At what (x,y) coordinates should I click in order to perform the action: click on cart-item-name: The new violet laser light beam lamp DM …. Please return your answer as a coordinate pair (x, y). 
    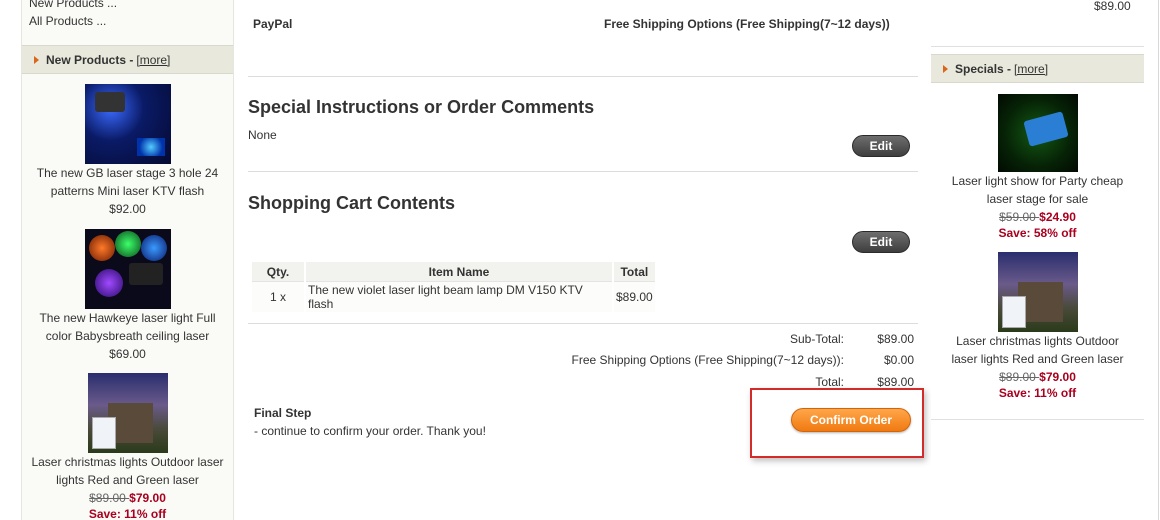
    Looking at the image, I should click on (459, 297).